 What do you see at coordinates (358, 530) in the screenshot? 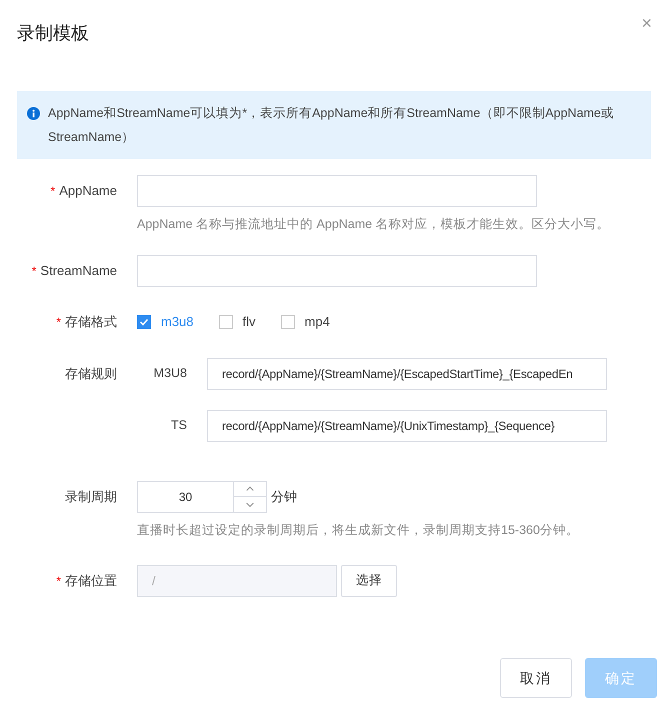
I see `hint-text: 直播时长超过设定的录制周期后，将生成新文件，录制周期支持15-360分钟。` at bounding box center [358, 530].